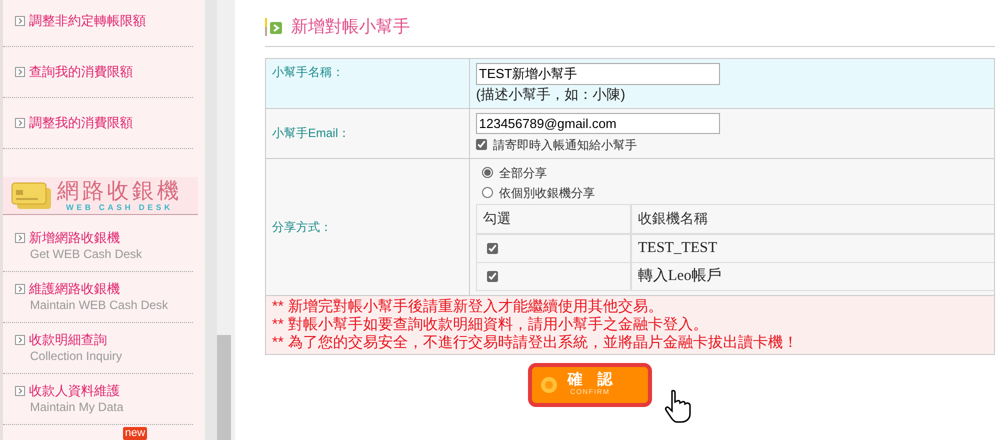 This screenshot has height=440, width=1000. Describe the element at coordinates (350, 27) in the screenshot. I see `page-heading: 新增對帳小幫手` at that location.